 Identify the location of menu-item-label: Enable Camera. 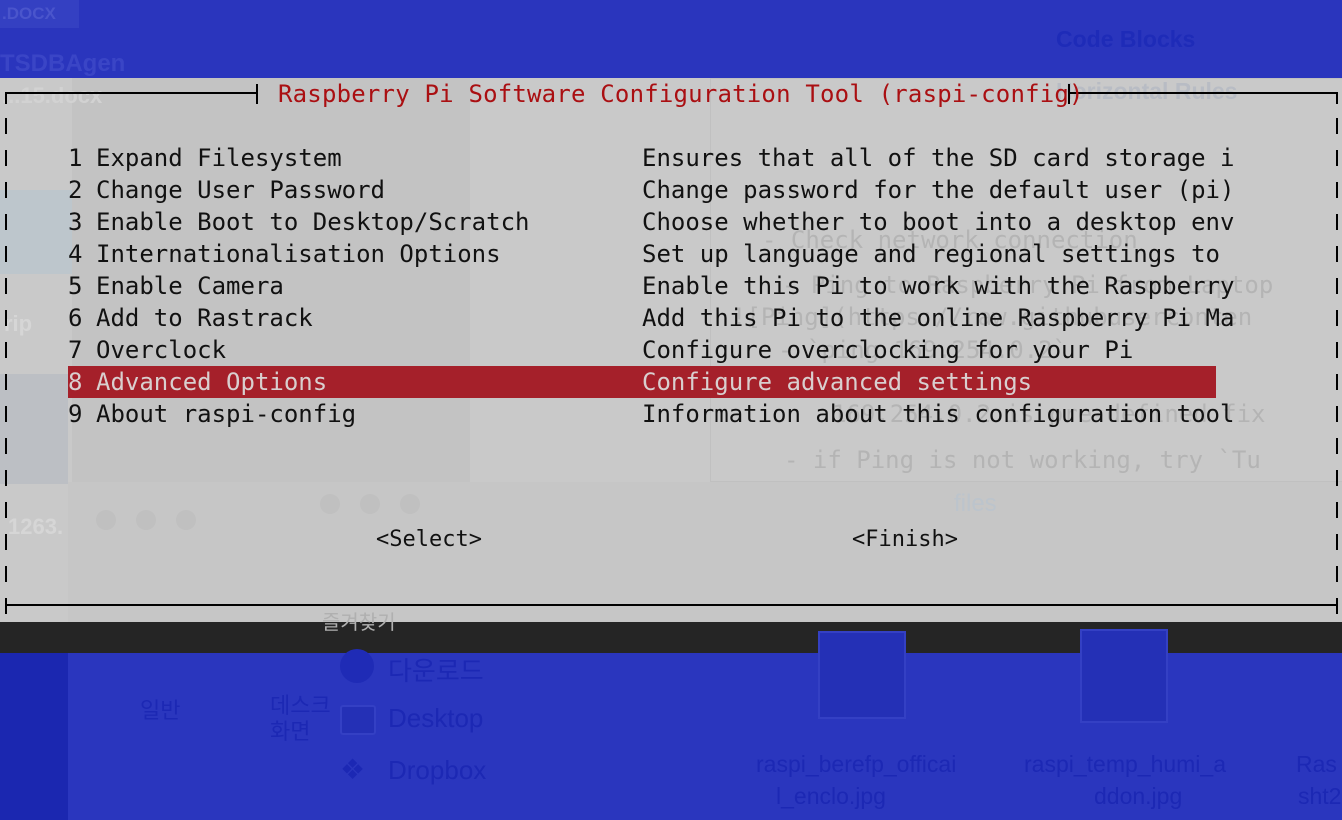
(190, 286).